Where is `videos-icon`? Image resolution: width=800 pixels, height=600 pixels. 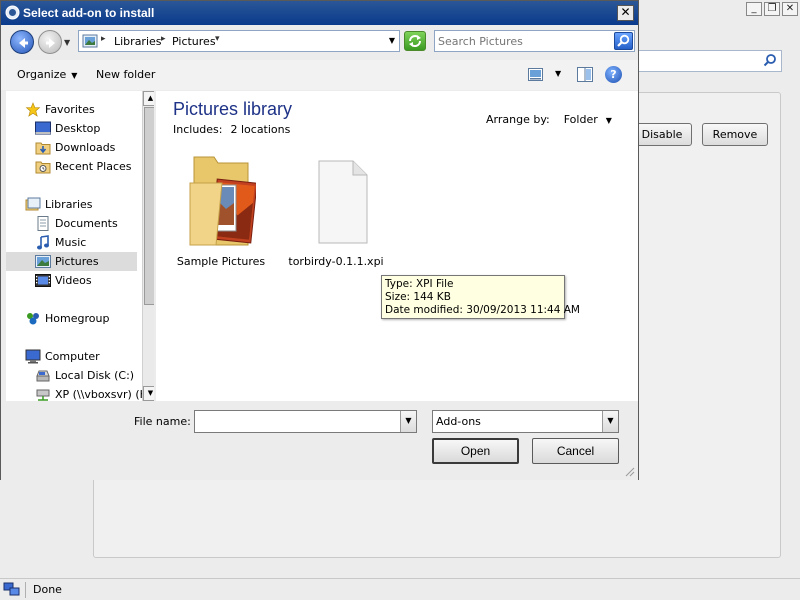
videos-icon is located at coordinates (43, 280).